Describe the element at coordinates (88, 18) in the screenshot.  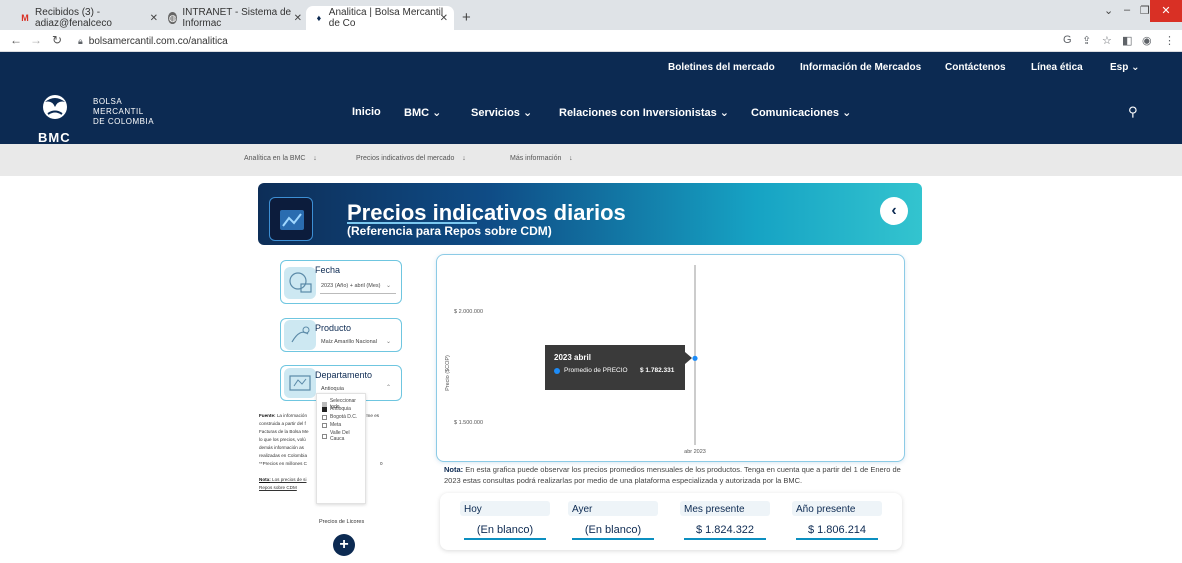
I see `browser-tab-gmail: M Recibidos (3) - adiaz@fenalceco ✕` at that location.